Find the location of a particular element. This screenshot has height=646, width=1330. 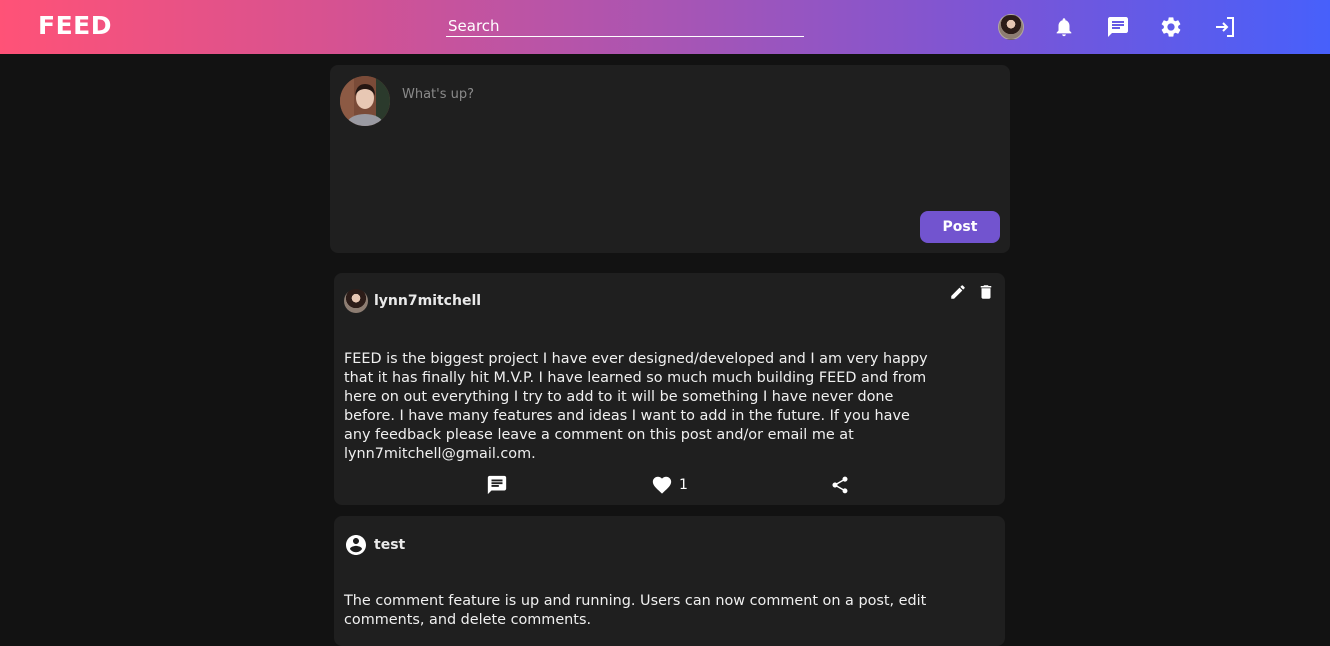

top-navbar: FEED is located at coordinates (665, 27).